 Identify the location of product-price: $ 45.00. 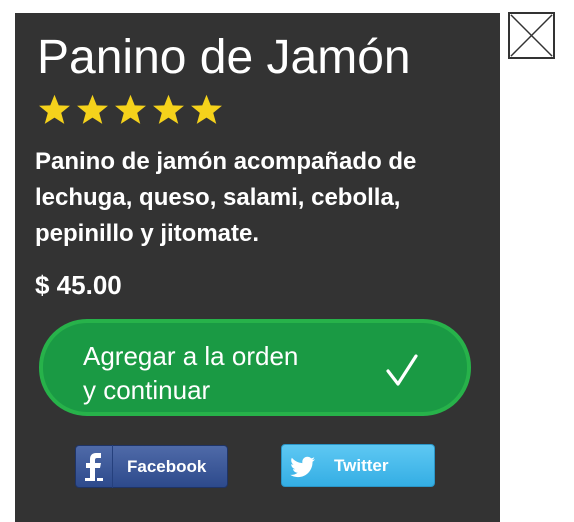
(78, 285).